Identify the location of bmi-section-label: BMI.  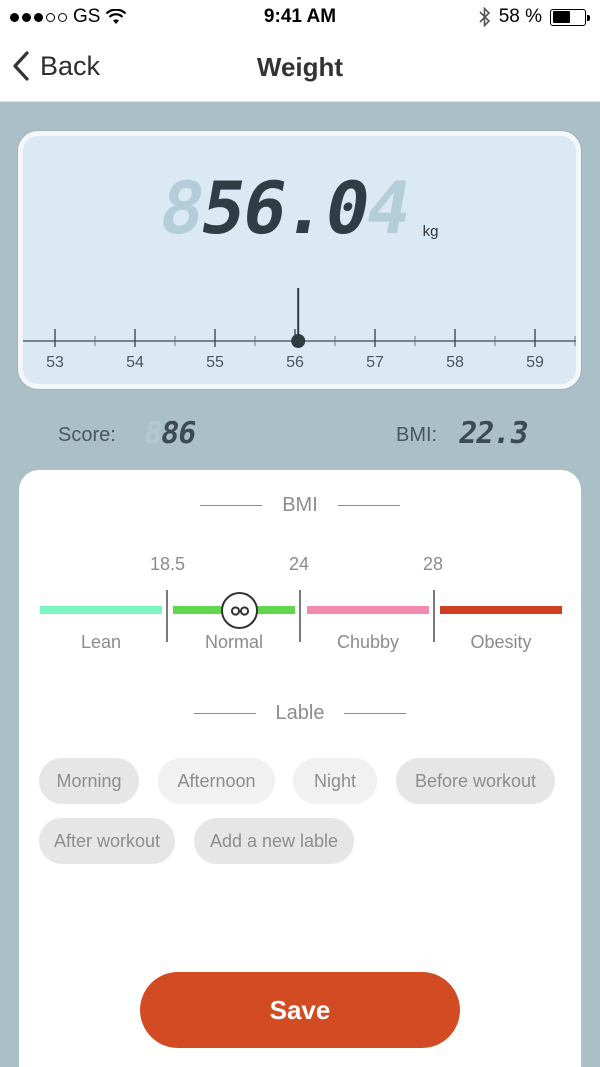
(300, 505).